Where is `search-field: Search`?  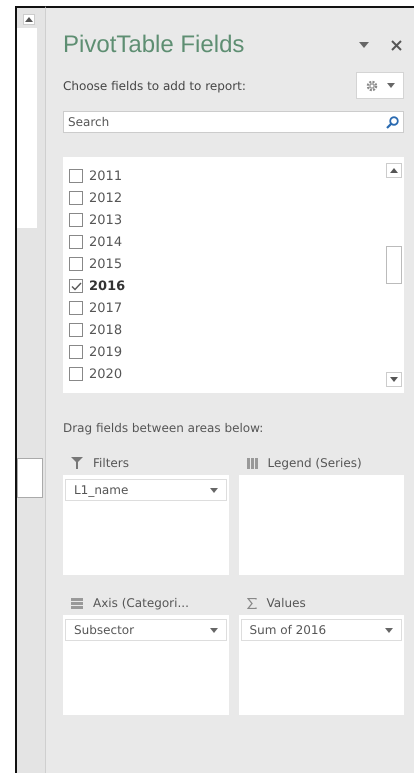 search-field: Search is located at coordinates (233, 122).